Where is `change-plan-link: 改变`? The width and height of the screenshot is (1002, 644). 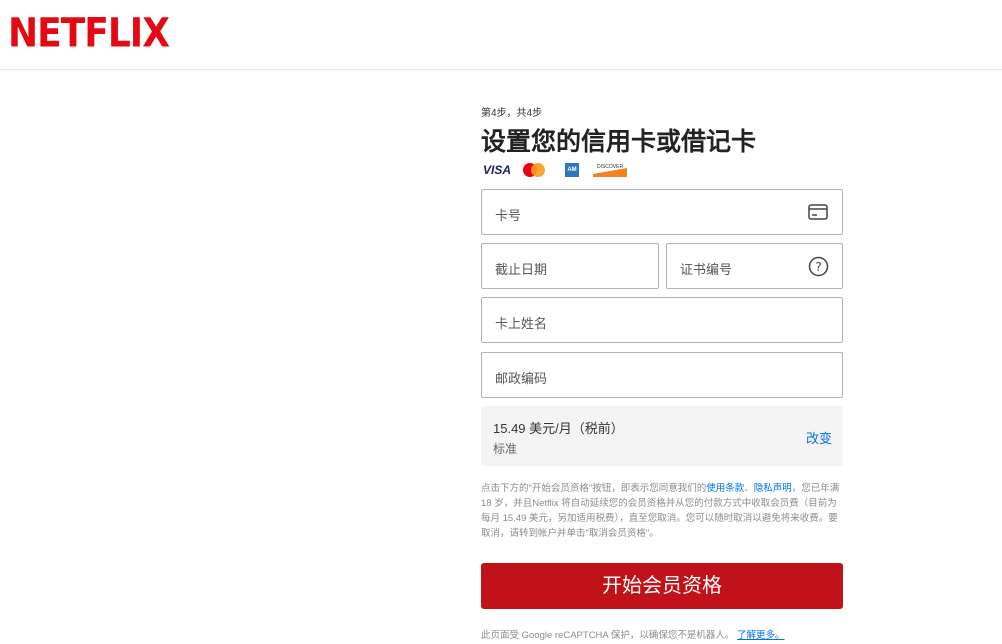 change-plan-link: 改变 is located at coordinates (819, 437).